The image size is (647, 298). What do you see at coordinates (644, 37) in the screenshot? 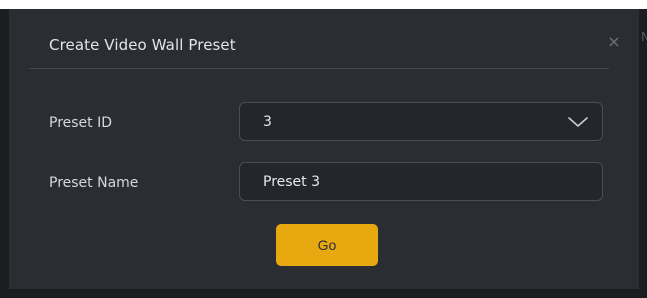
I see `backdrop-edge-text: N` at bounding box center [644, 37].